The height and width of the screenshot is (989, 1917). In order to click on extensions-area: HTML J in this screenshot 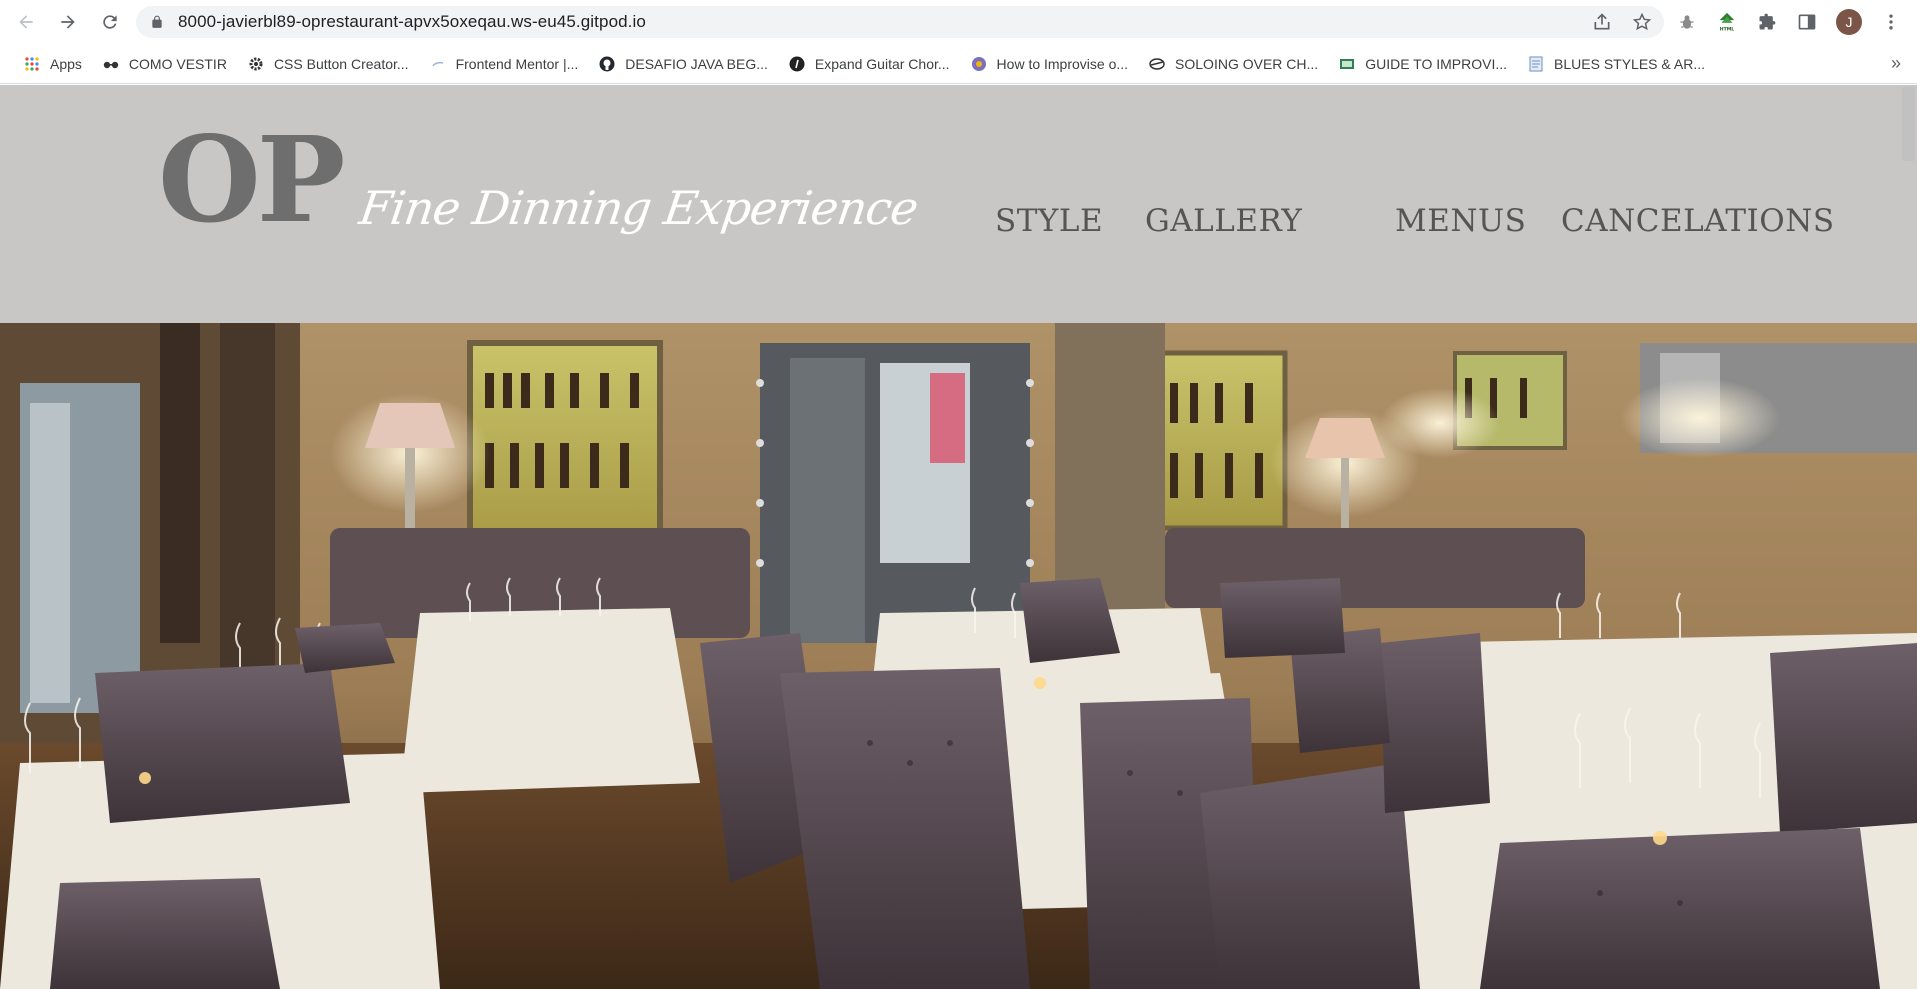, I will do `click(1789, 22)`.